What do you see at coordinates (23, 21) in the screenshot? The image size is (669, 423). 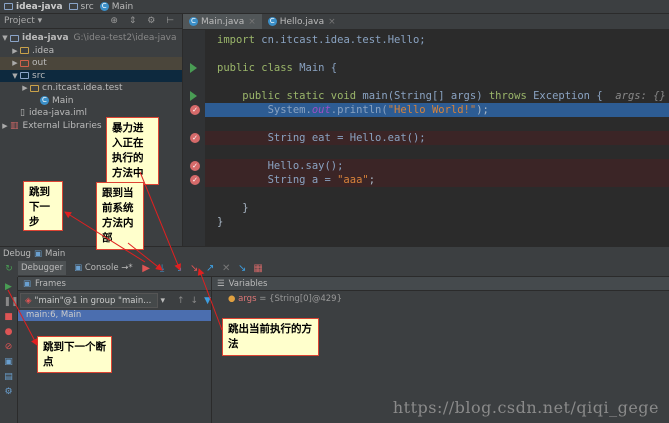 I see `project-view-dropdown: Project ▾` at bounding box center [23, 21].